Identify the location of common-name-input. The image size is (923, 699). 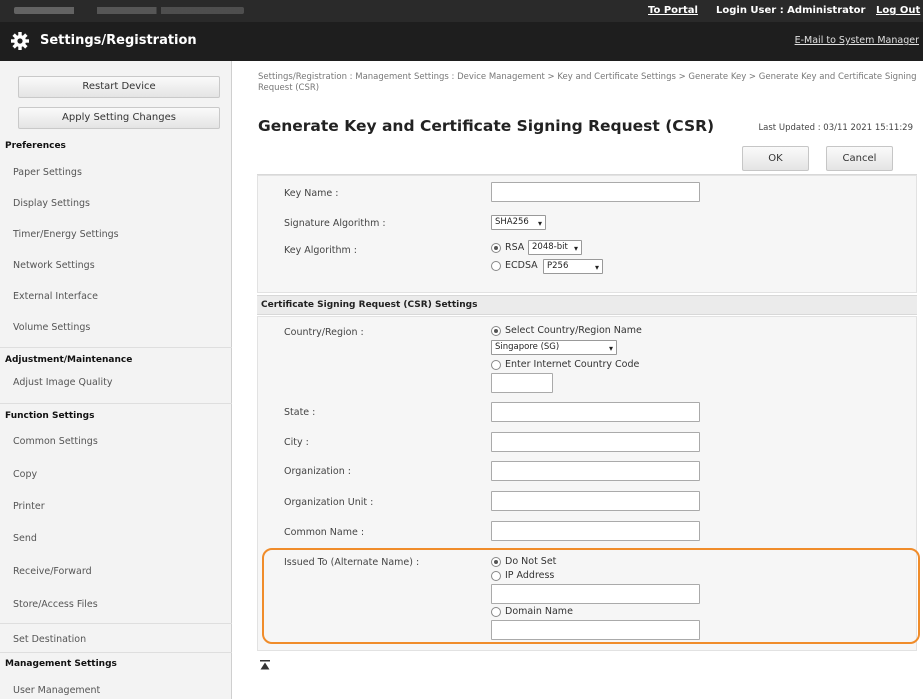
(595, 531).